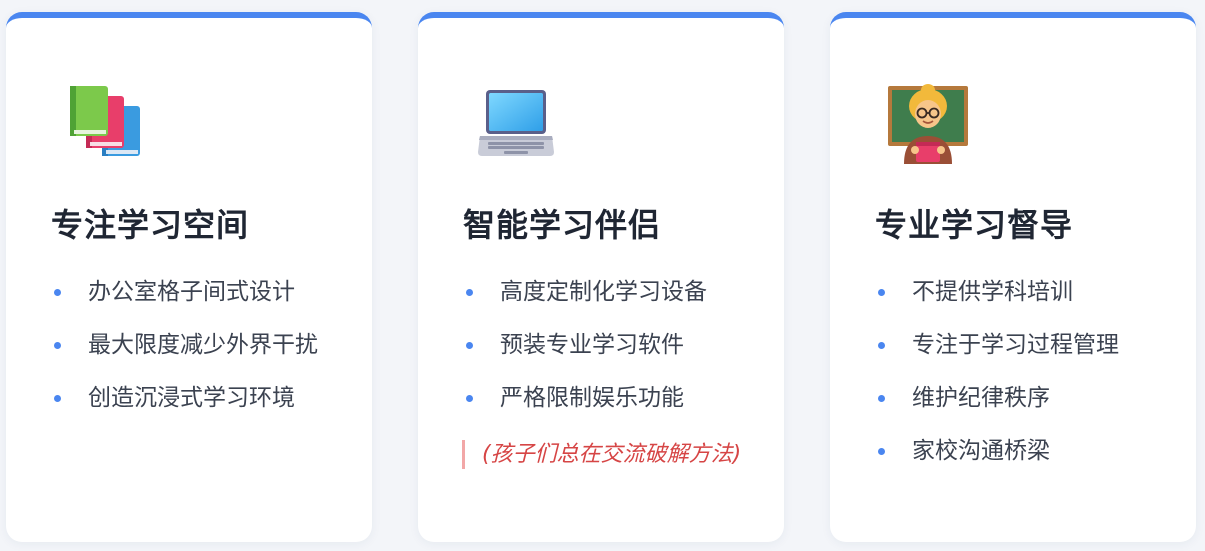  Describe the element at coordinates (191, 398) in the screenshot. I see `list-item-text: 创造沉浸式学习环境` at that location.